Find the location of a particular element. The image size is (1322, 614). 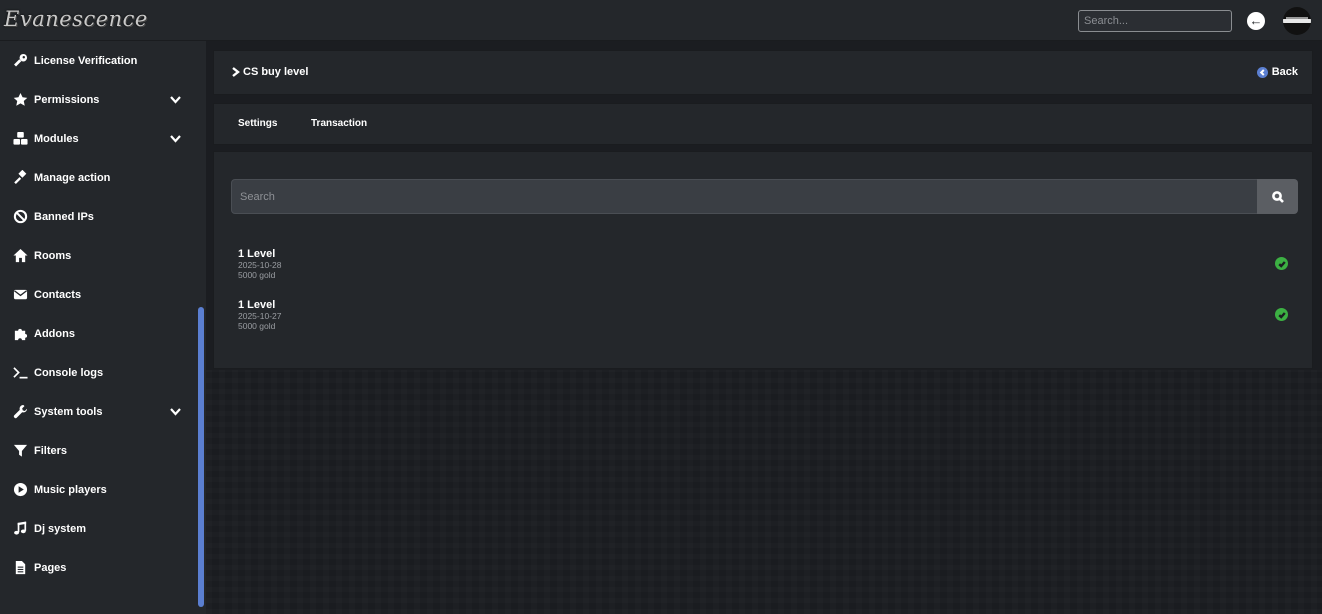

page-title: CS buy level is located at coordinates (276, 72).